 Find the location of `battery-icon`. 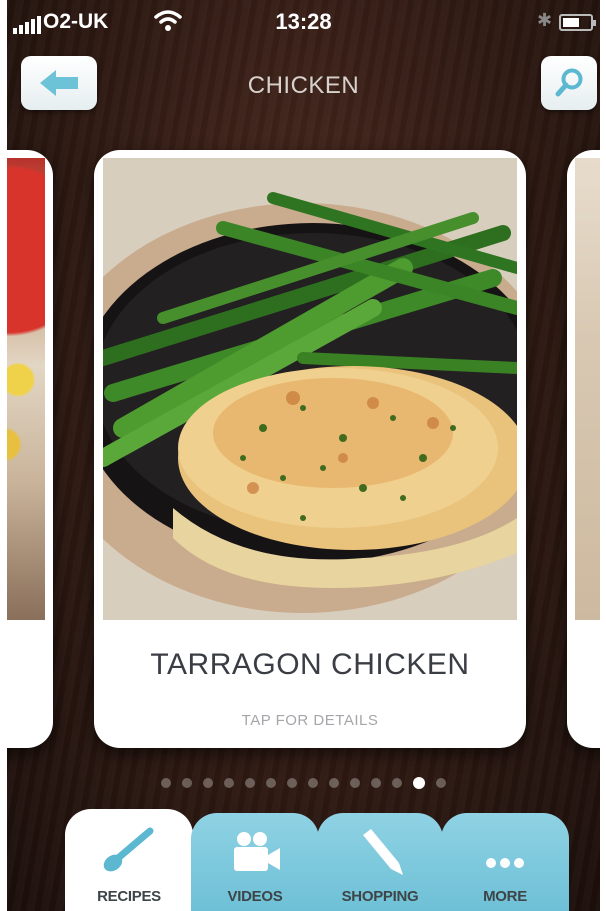

battery-icon is located at coordinates (577, 22).